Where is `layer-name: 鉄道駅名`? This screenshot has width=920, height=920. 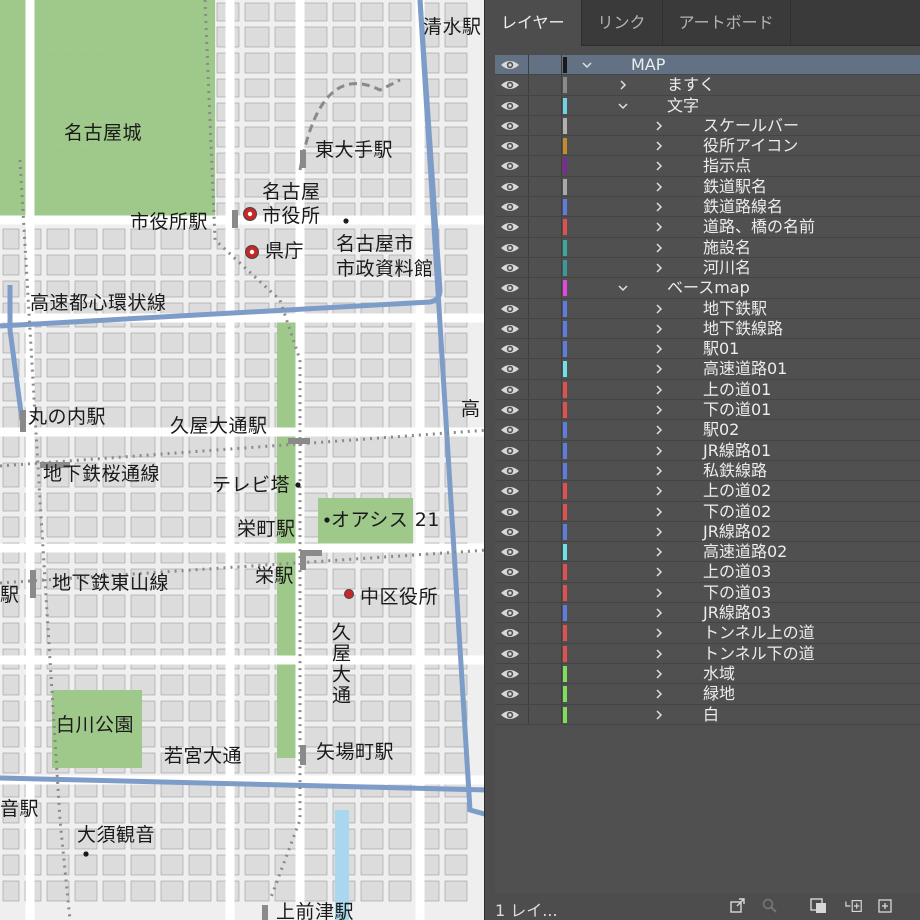
layer-name: 鉄道駅名 is located at coordinates (735, 186).